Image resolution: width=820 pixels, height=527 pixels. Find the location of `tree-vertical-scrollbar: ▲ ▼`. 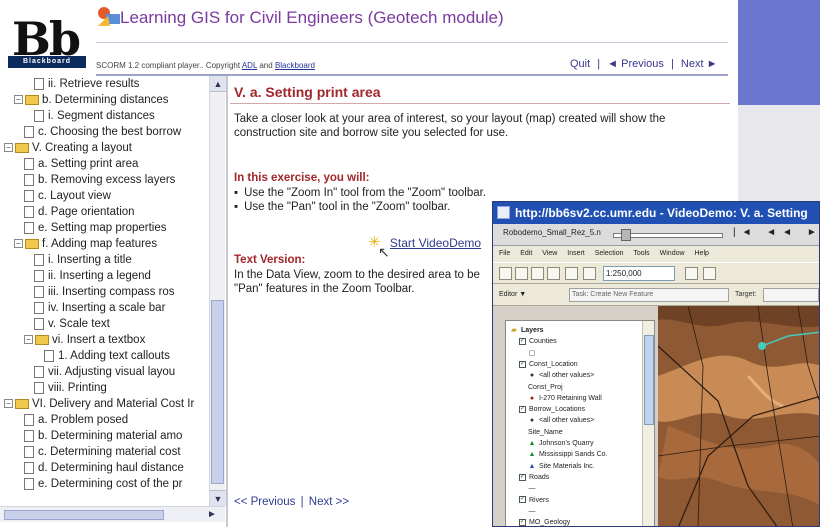

tree-vertical-scrollbar: ▲ ▼ is located at coordinates (217, 291).